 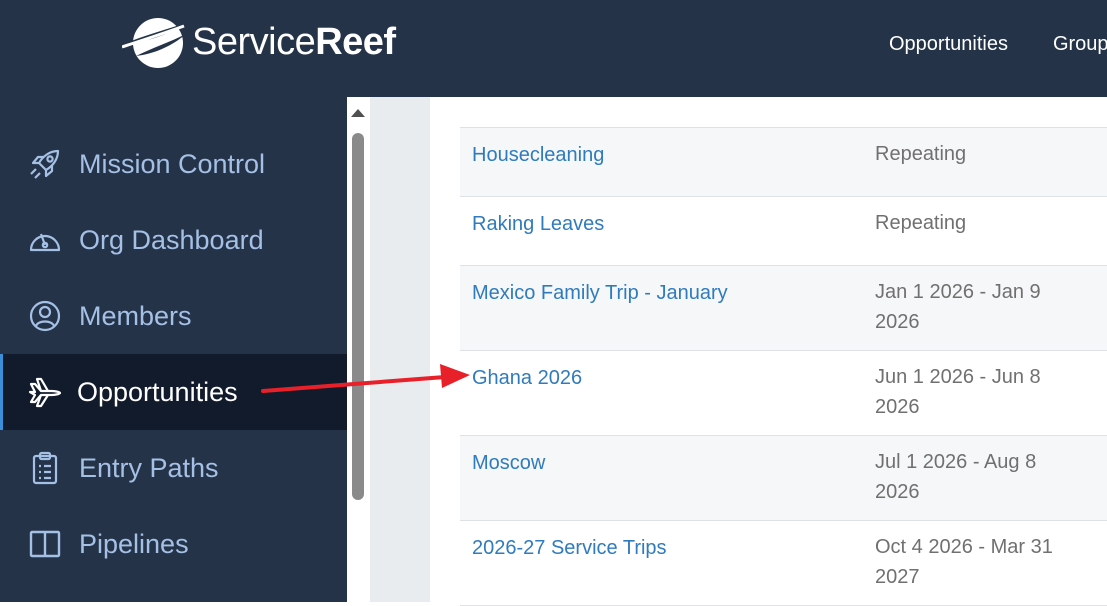 I want to click on sidebar-item-members: Members, so click(x=173, y=316).